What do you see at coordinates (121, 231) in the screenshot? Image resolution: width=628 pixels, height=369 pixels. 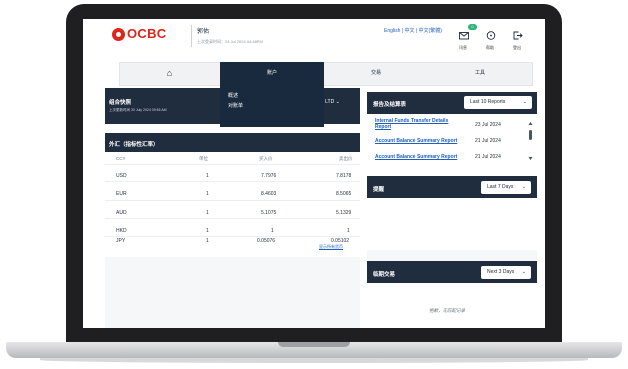 I see `fx-ccy: HKD` at bounding box center [121, 231].